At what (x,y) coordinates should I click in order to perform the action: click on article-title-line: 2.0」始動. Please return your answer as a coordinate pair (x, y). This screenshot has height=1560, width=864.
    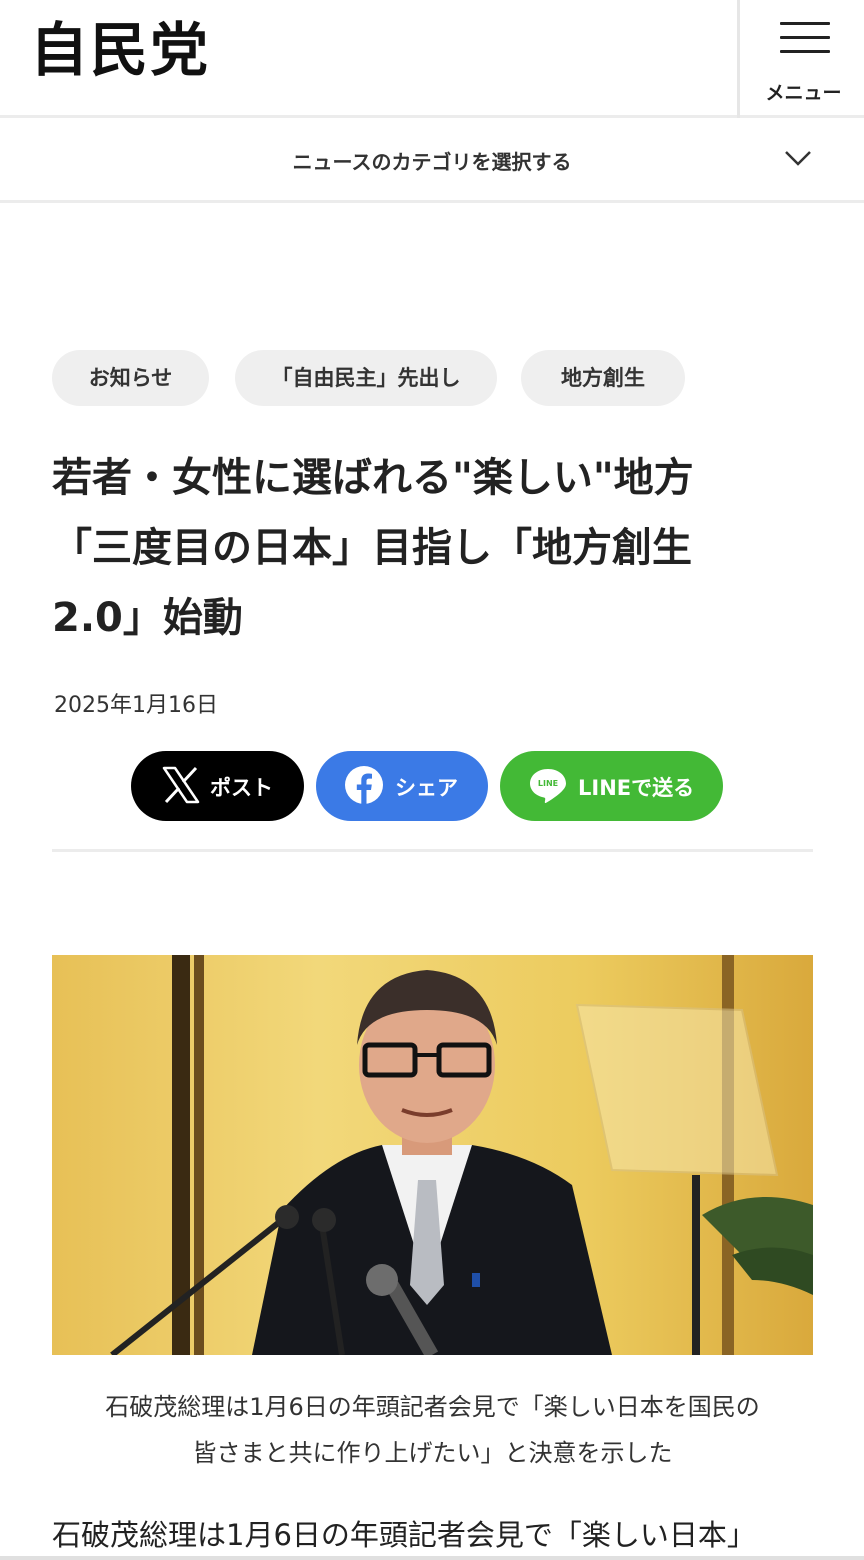
    Looking at the image, I should click on (147, 618).